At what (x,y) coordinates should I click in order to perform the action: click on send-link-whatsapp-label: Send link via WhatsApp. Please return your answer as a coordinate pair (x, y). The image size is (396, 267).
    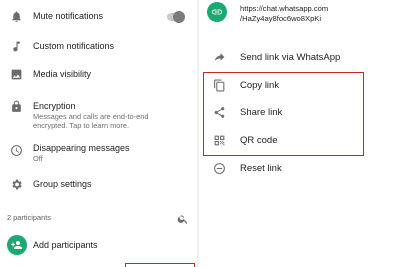
    Looking at the image, I should click on (290, 57).